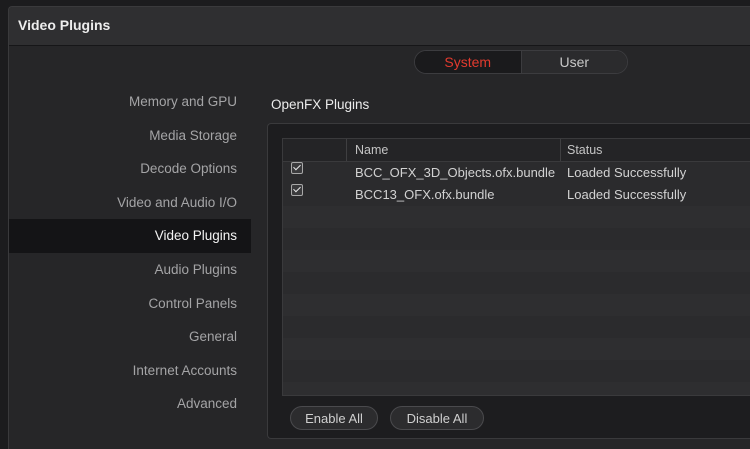  I want to click on table-row: BCC13_OFX.ofx.bundle Loaded Successfully, so click(516, 195).